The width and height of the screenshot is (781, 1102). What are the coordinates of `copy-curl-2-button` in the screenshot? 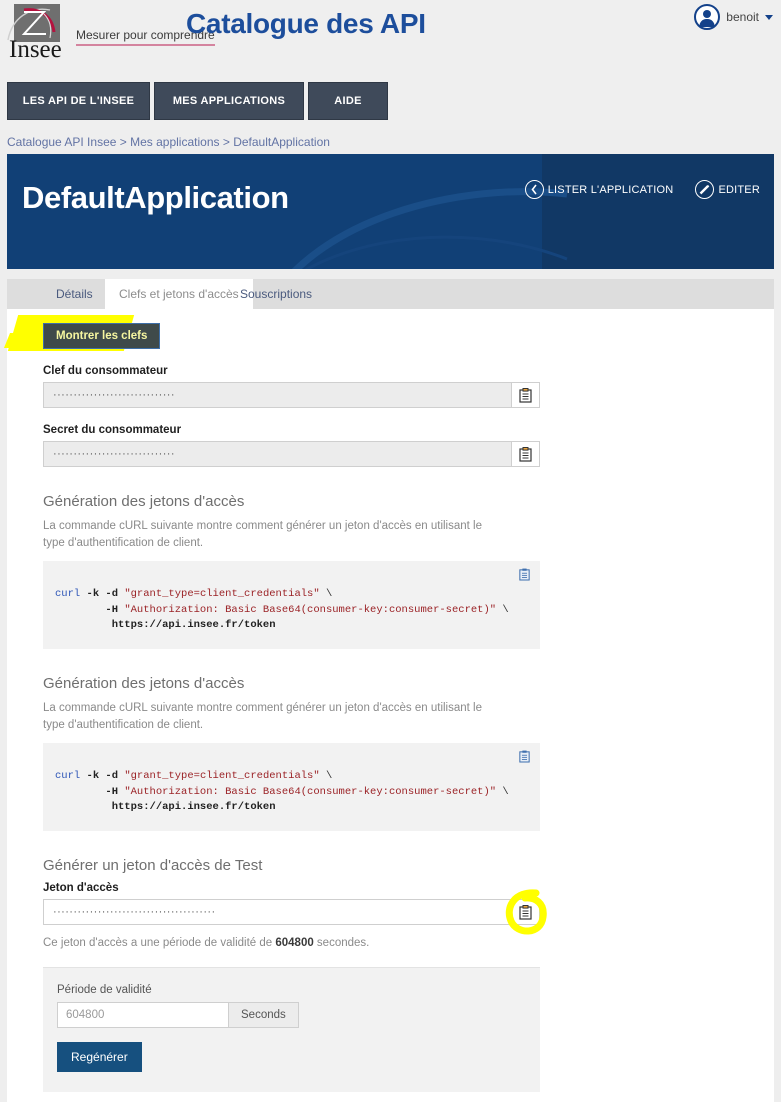 It's located at (524, 759).